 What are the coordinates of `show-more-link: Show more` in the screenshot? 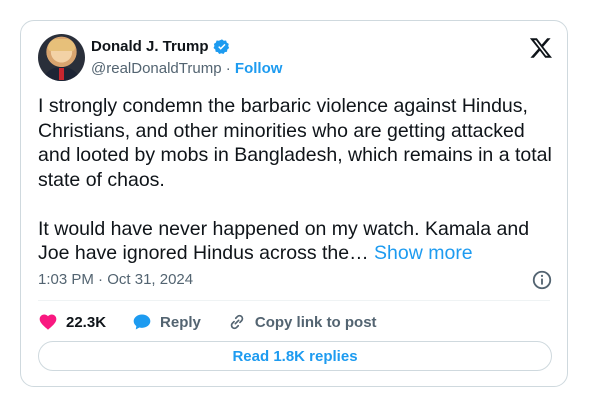 It's located at (423, 253).